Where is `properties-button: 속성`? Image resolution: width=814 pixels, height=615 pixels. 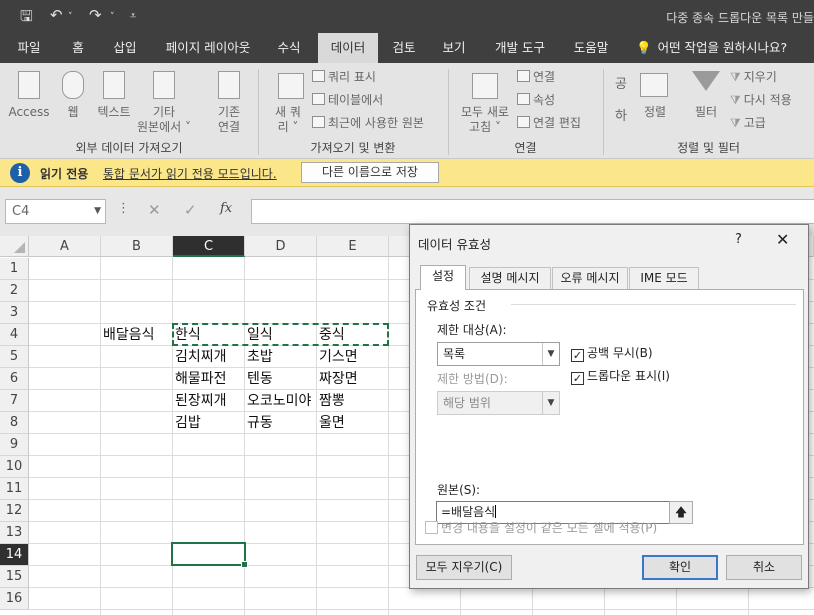
properties-button: 속성 is located at coordinates (536, 100).